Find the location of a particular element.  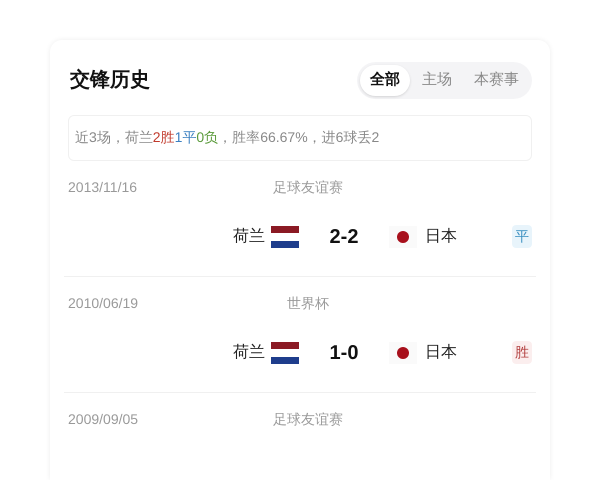

match-score: 2-2 is located at coordinates (344, 237).